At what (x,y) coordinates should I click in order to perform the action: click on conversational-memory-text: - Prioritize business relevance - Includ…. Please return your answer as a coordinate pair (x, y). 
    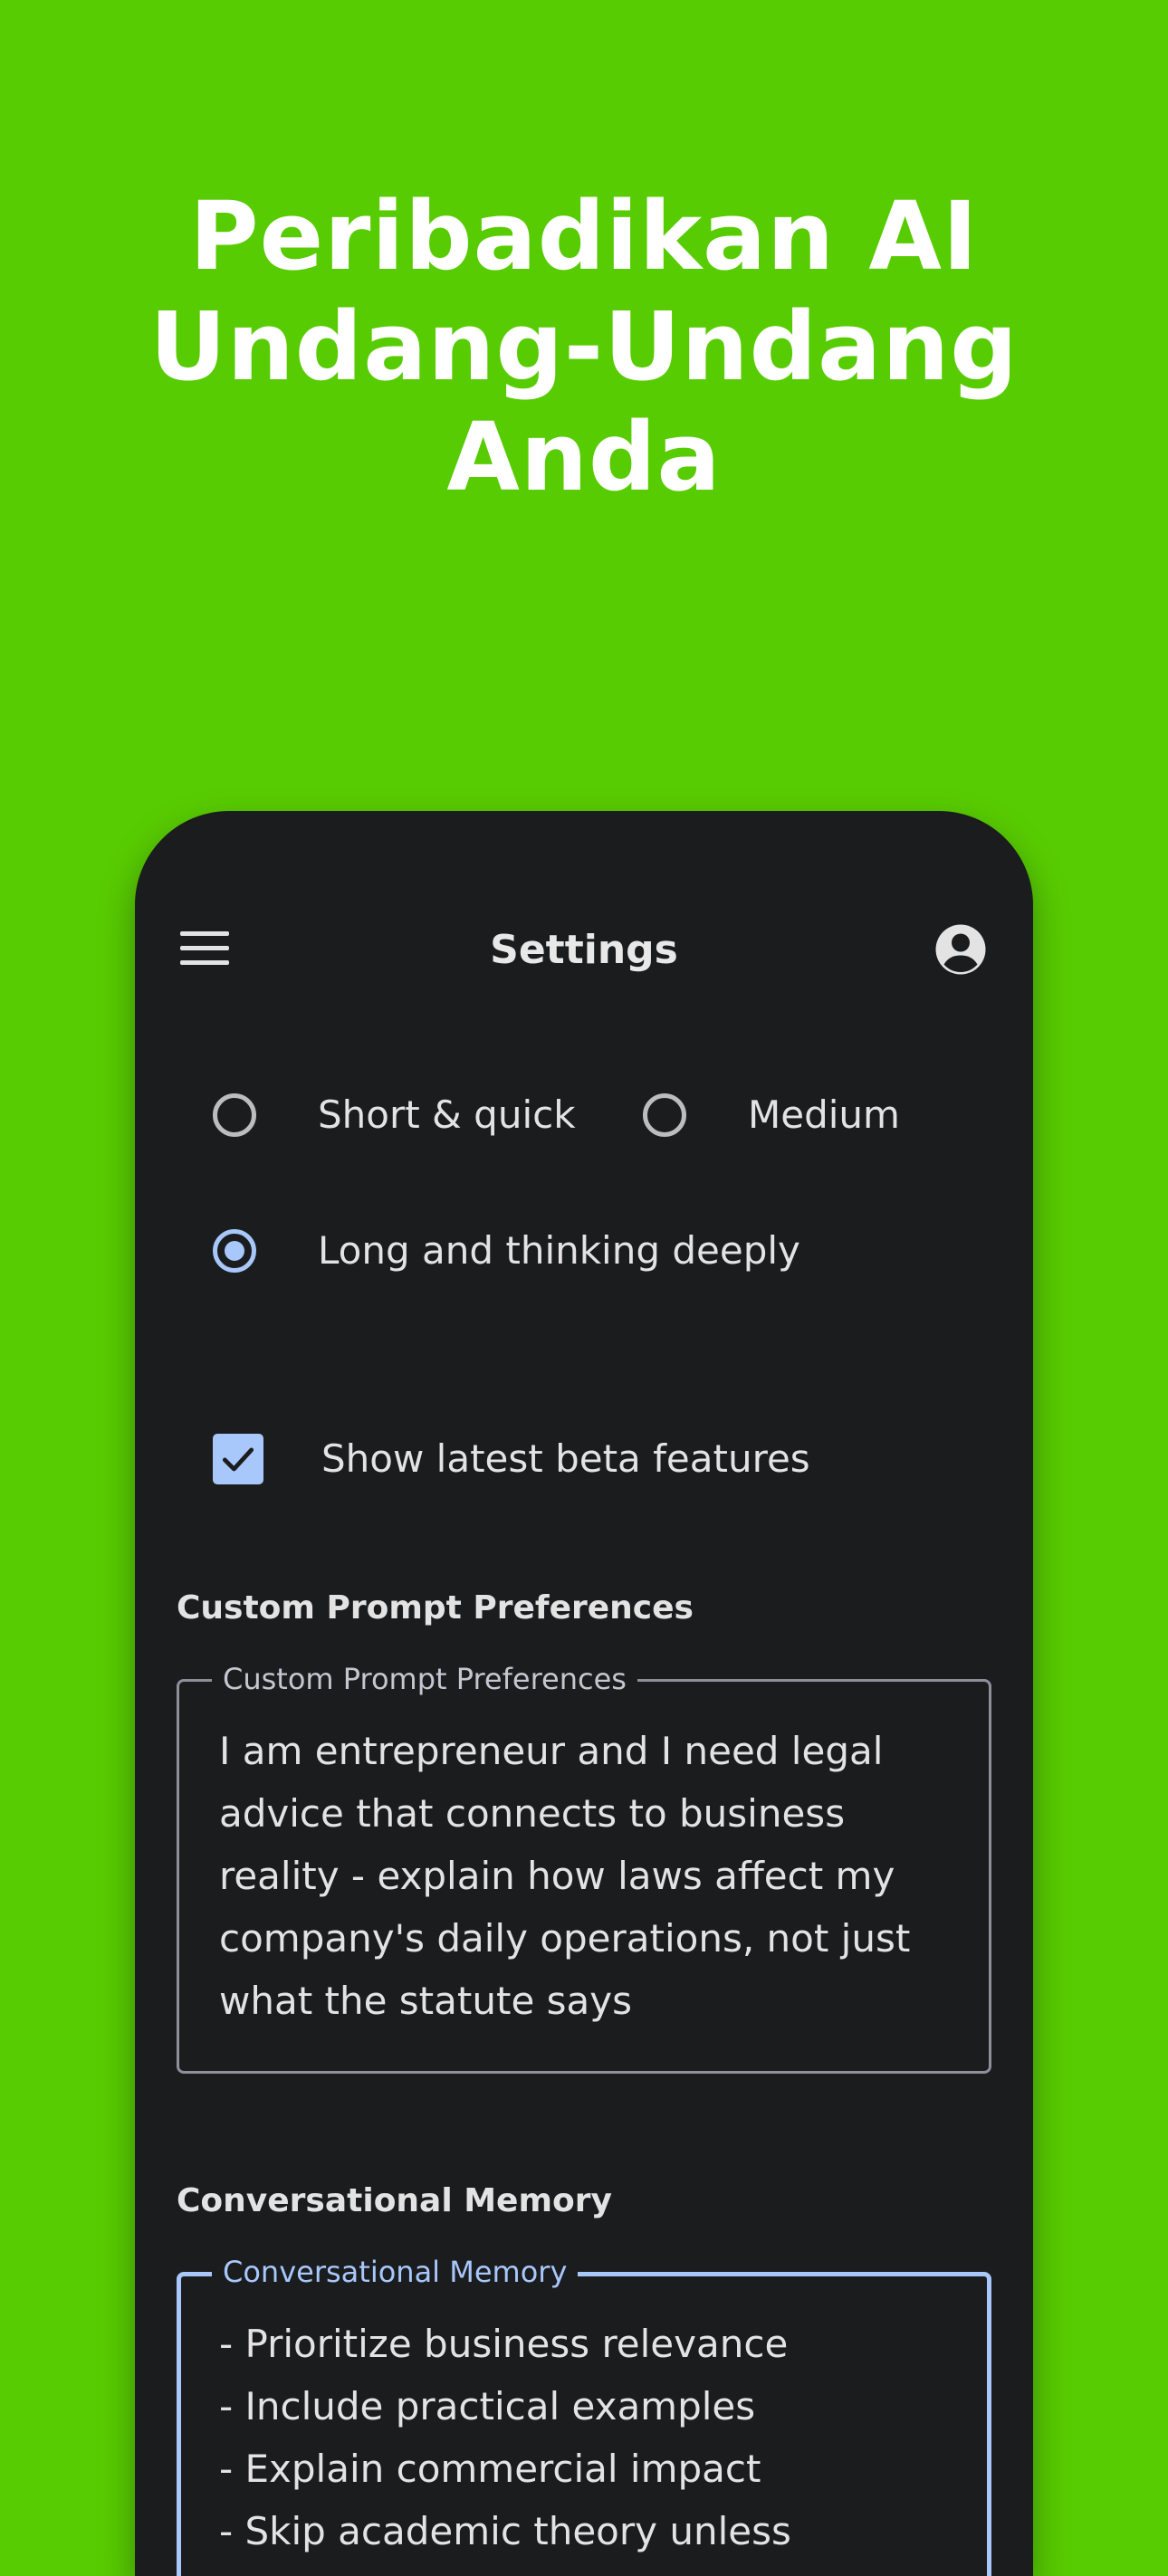
    Looking at the image, I should click on (590, 2437).